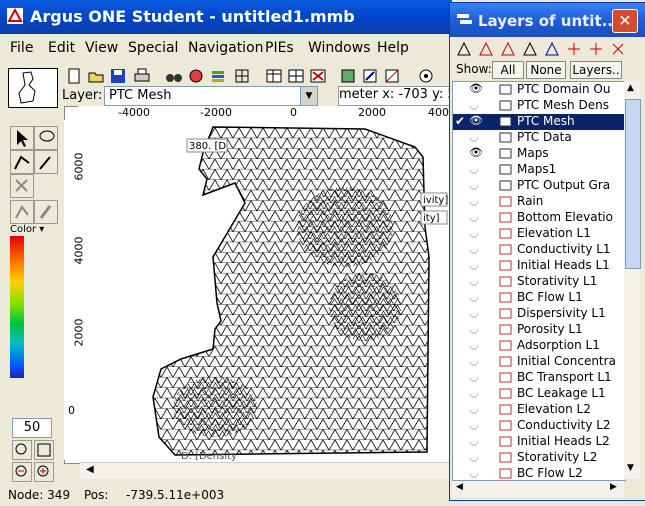 This screenshot has height=506, width=645. What do you see at coordinates (32, 428) in the screenshot?
I see `zoom-field: 50` at bounding box center [32, 428].